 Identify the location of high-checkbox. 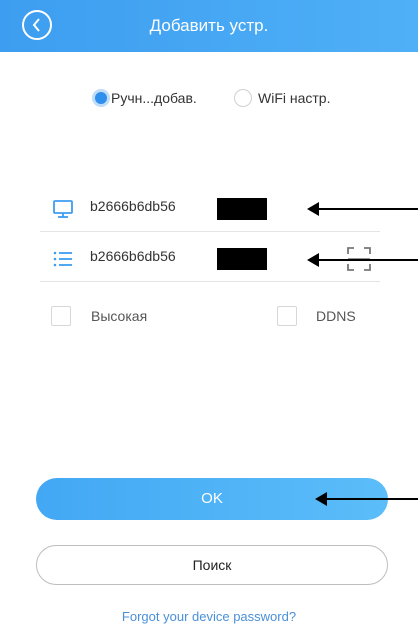
(61, 316).